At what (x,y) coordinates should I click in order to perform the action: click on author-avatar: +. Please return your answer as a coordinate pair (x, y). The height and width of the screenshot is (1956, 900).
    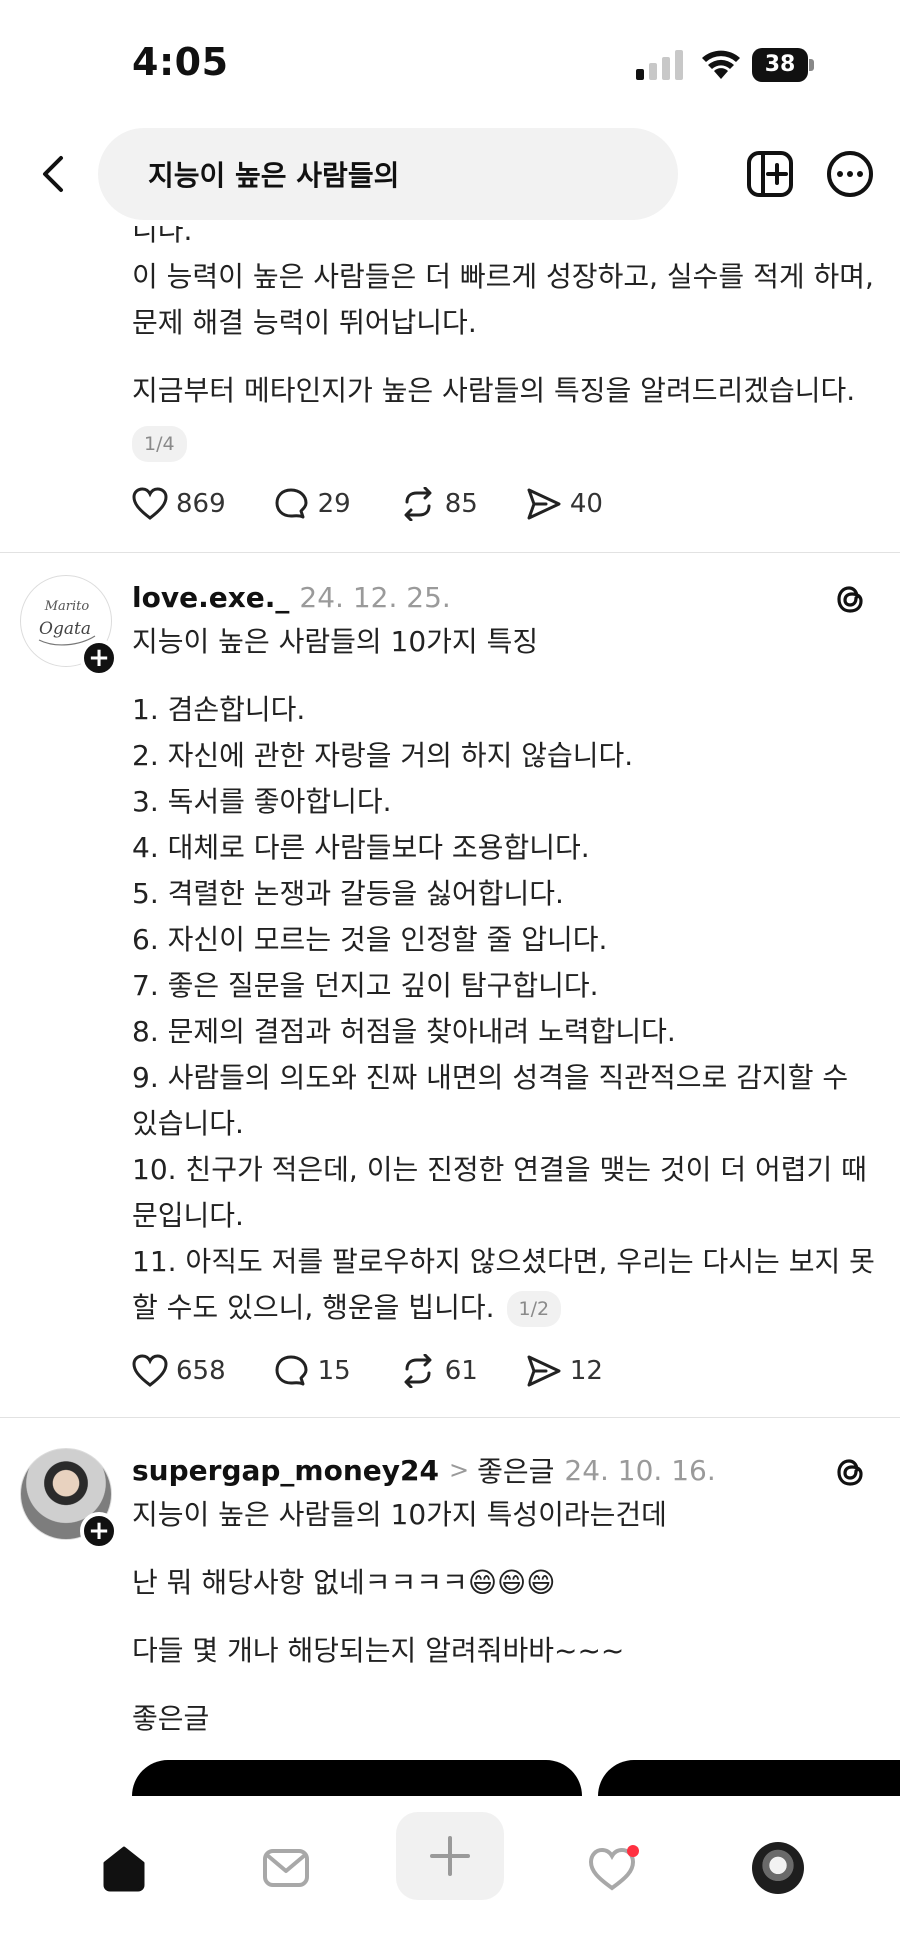
    Looking at the image, I should click on (69, 1499).